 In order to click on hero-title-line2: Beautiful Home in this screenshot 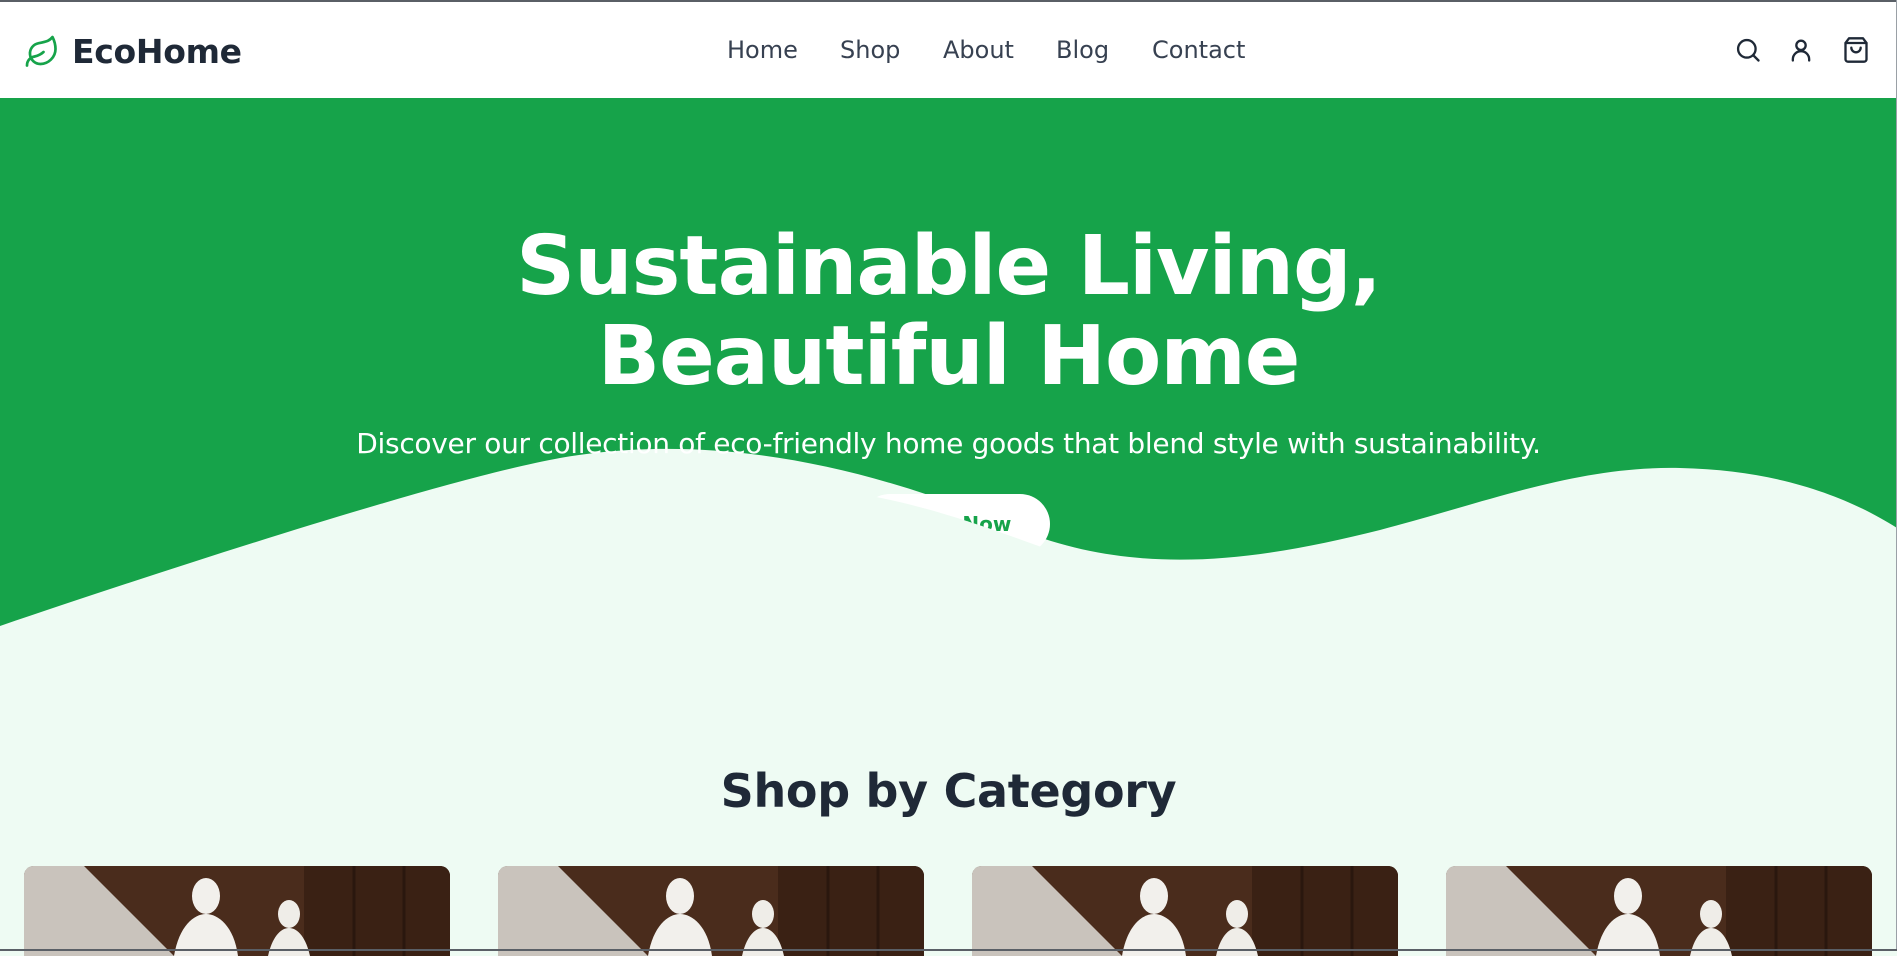, I will do `click(949, 356)`.